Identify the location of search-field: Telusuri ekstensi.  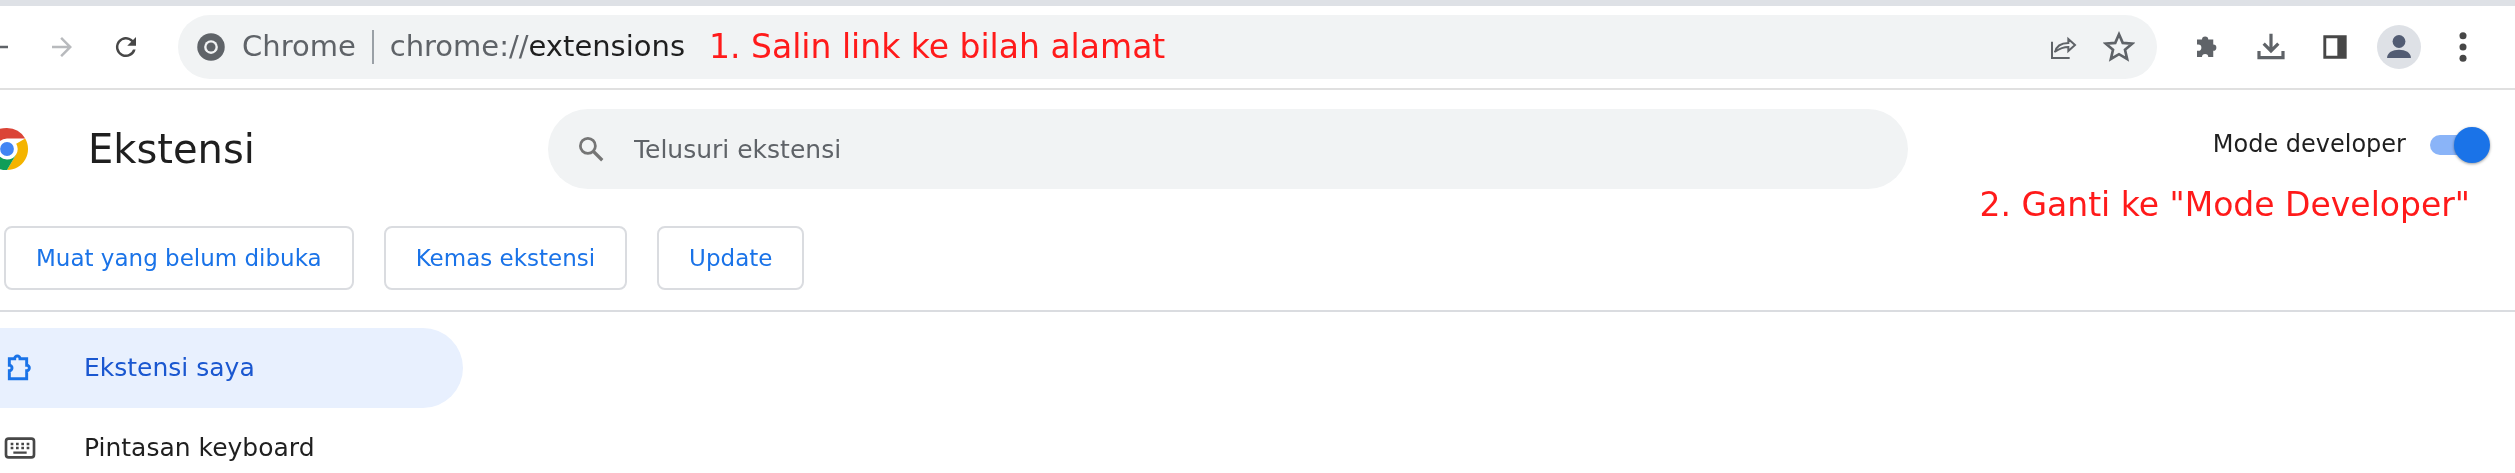
(1228, 149).